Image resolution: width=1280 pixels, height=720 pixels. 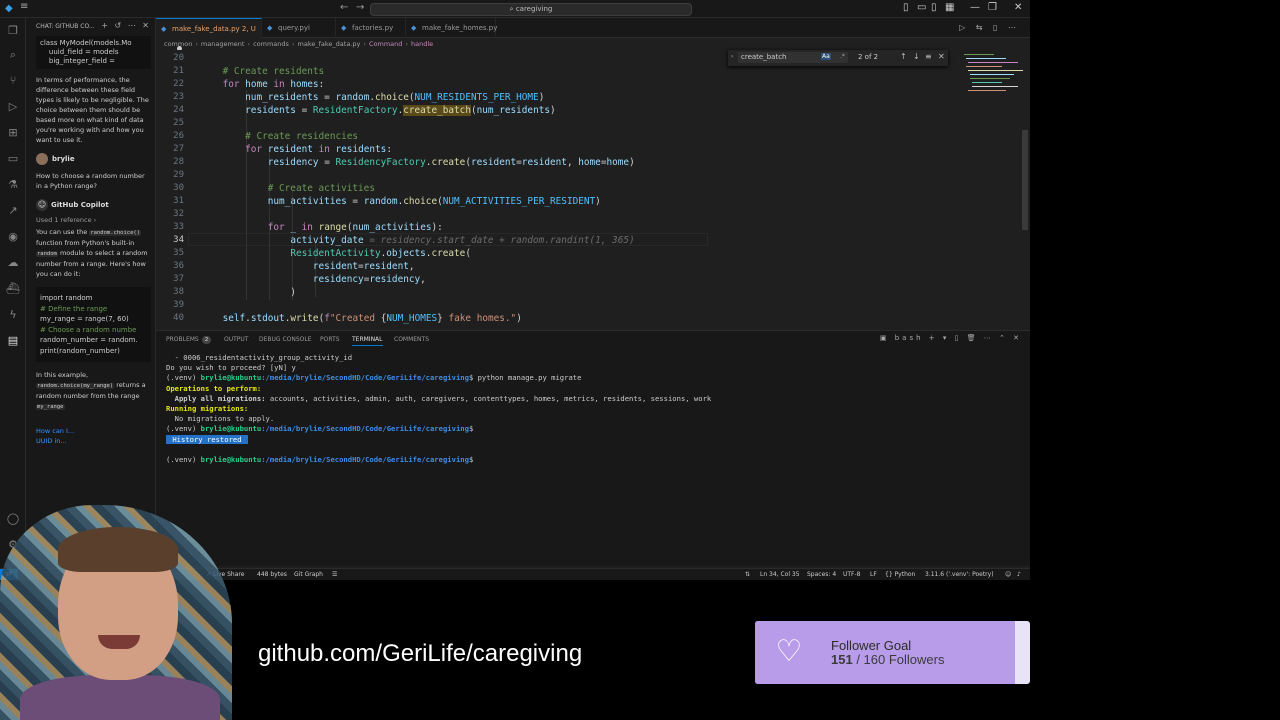 What do you see at coordinates (13, 237) in the screenshot?
I see `git-graph-icon: ◉` at bounding box center [13, 237].